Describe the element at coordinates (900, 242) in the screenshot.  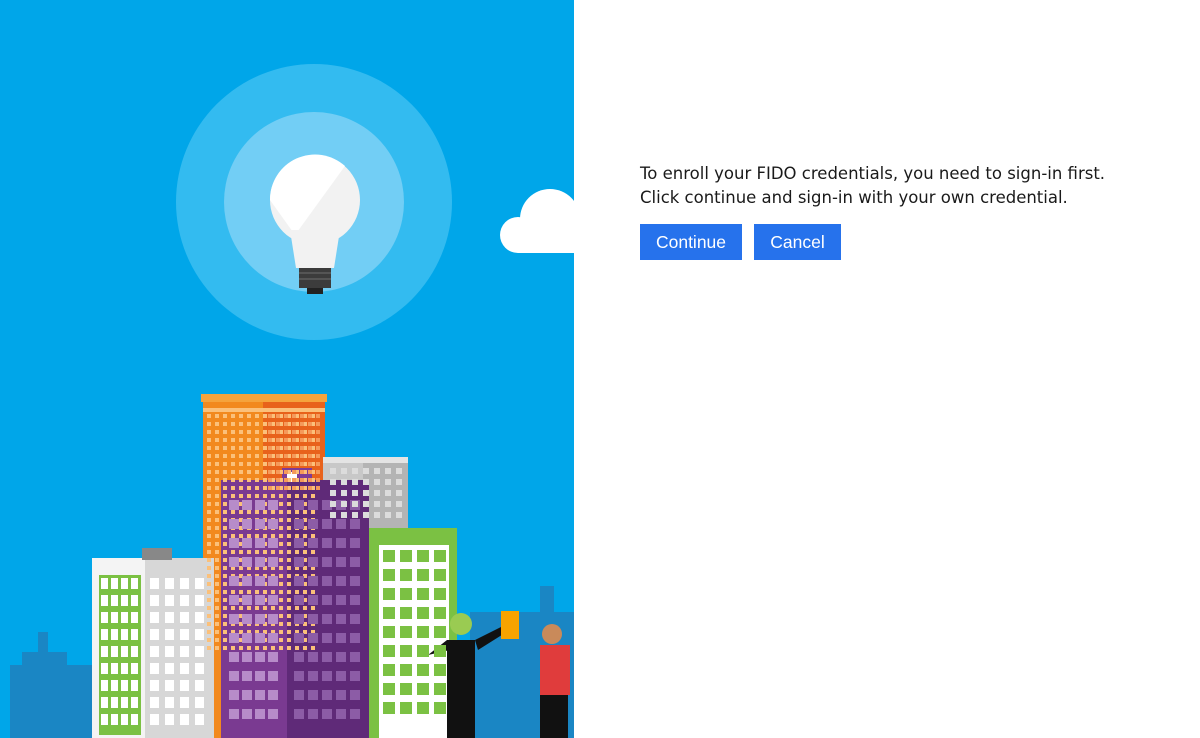
I see `button-row: Continue Cancel` at that location.